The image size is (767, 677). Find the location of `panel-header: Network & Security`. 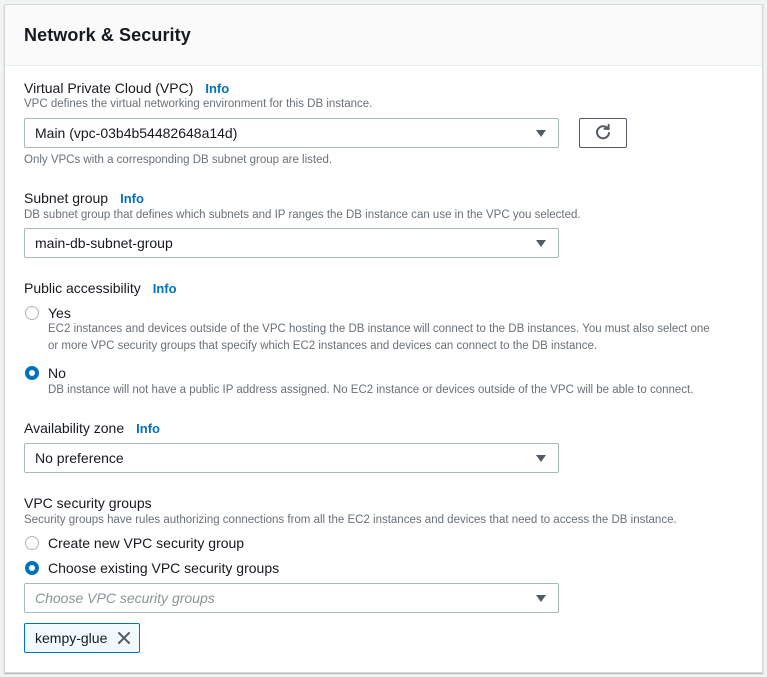

panel-header: Network & Security is located at coordinates (383, 35).